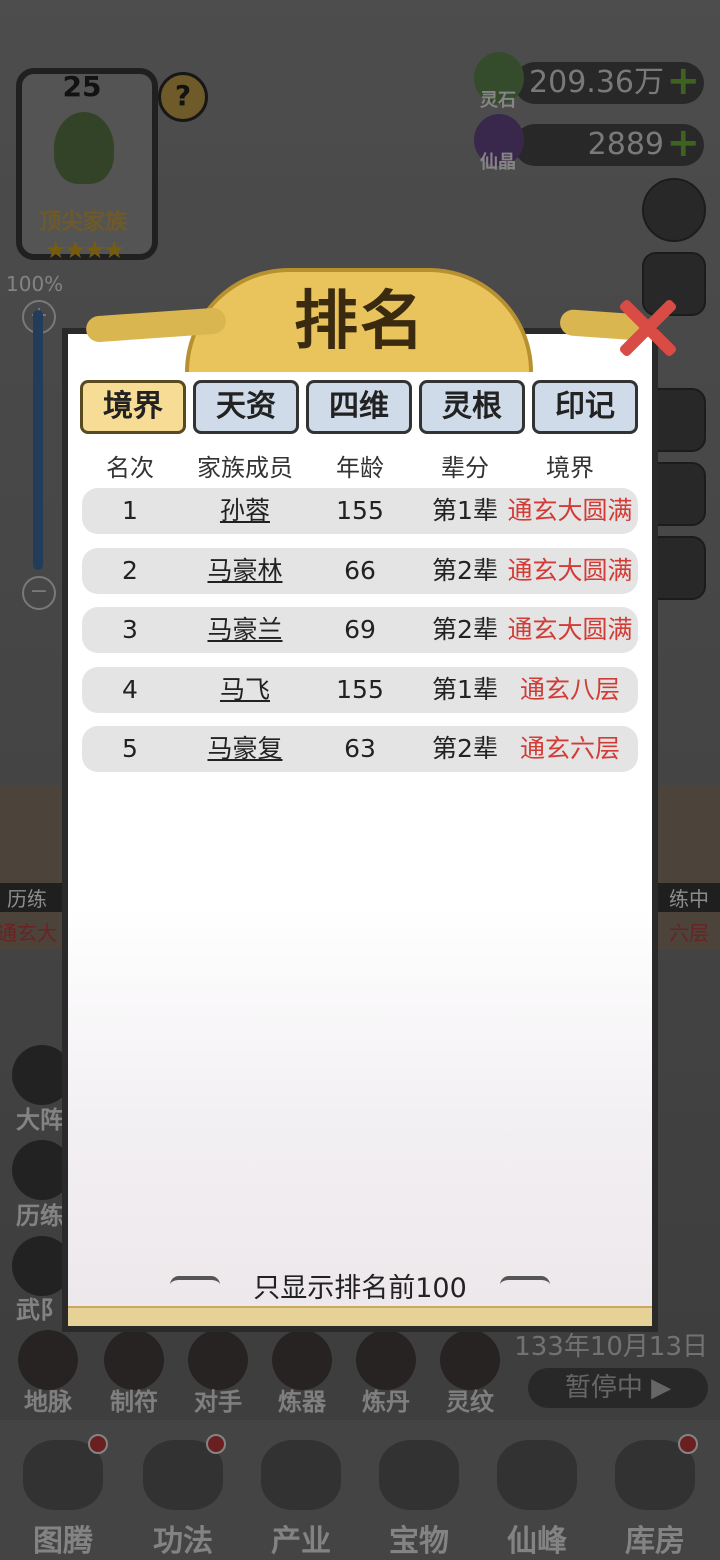  Describe the element at coordinates (569, 748) in the screenshot. I see `realm-cell: 通玄六层` at that location.